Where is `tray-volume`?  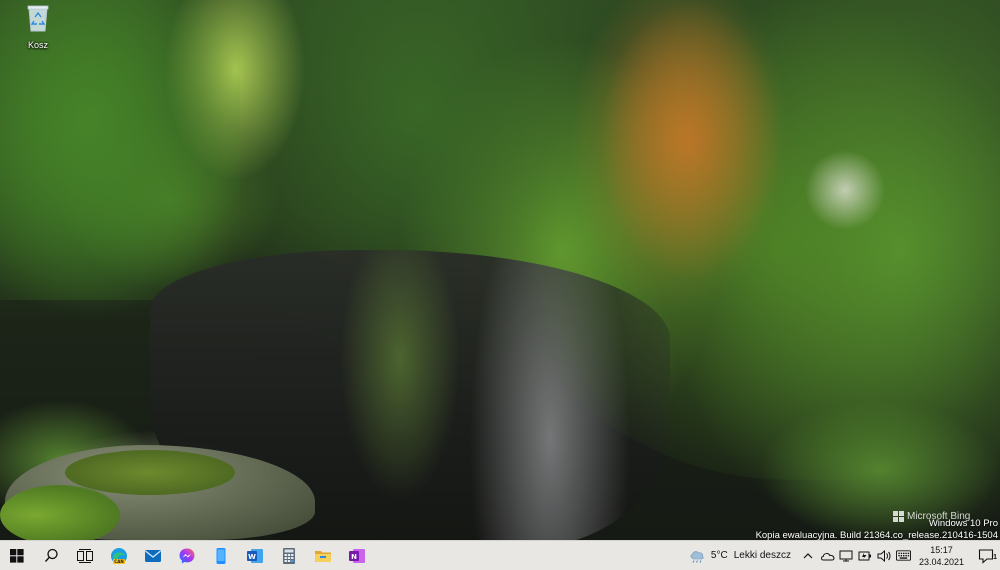
tray-volume is located at coordinates (884, 555).